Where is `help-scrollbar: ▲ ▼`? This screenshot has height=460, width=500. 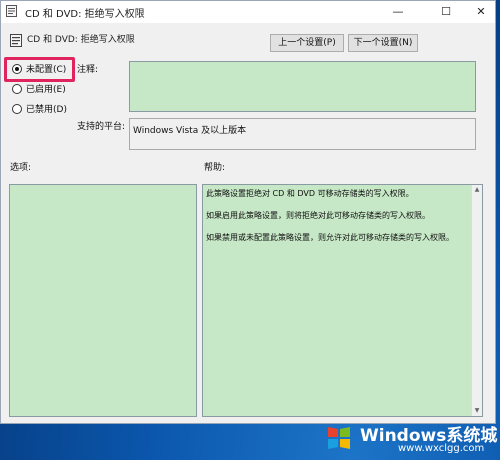 help-scrollbar: ▲ ▼ is located at coordinates (476, 300).